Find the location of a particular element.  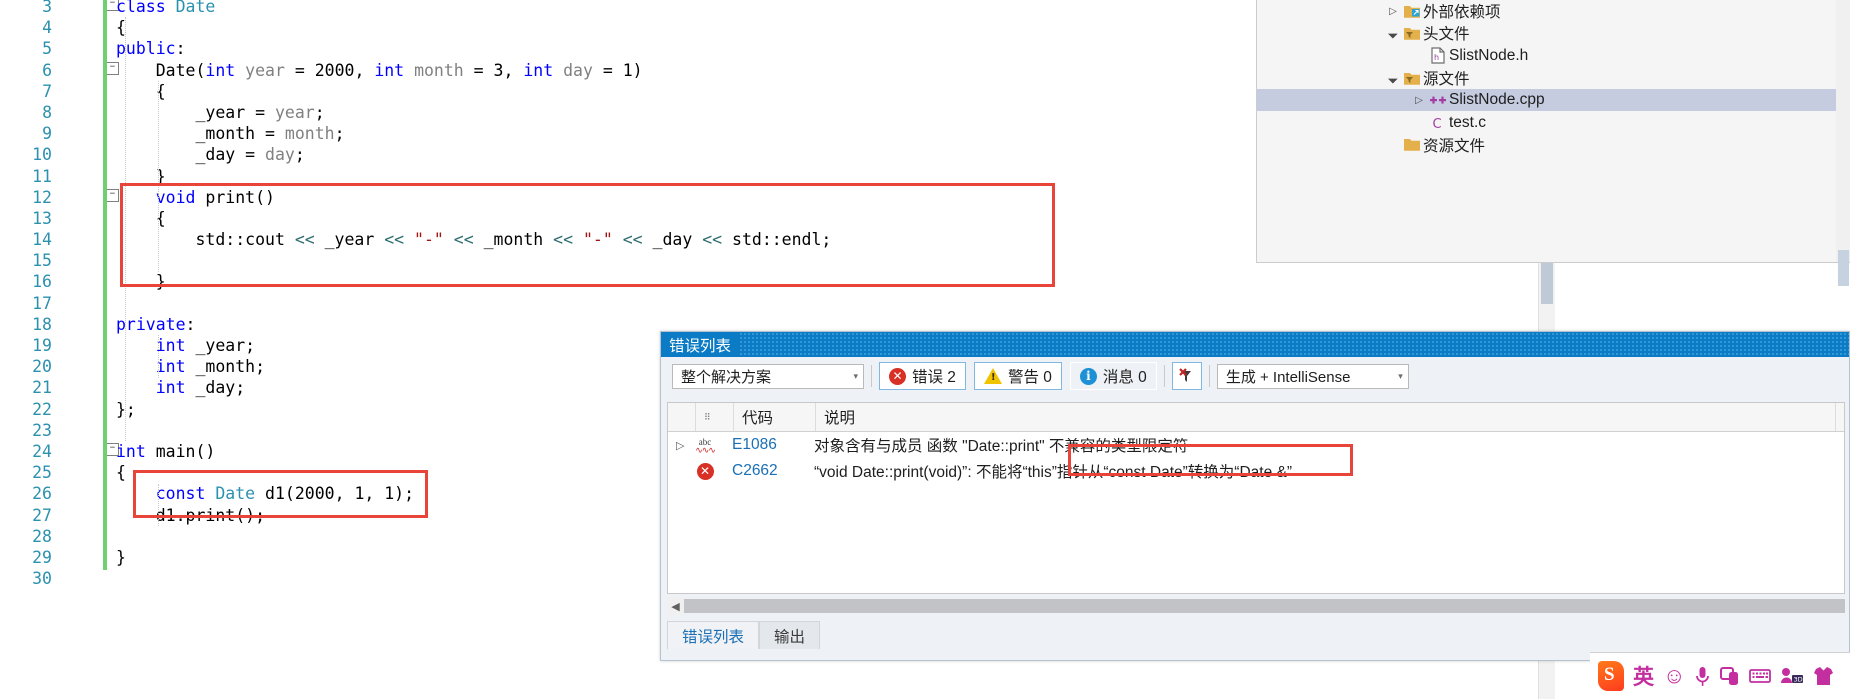

svg-text: 3D is located at coordinates (1798, 680).